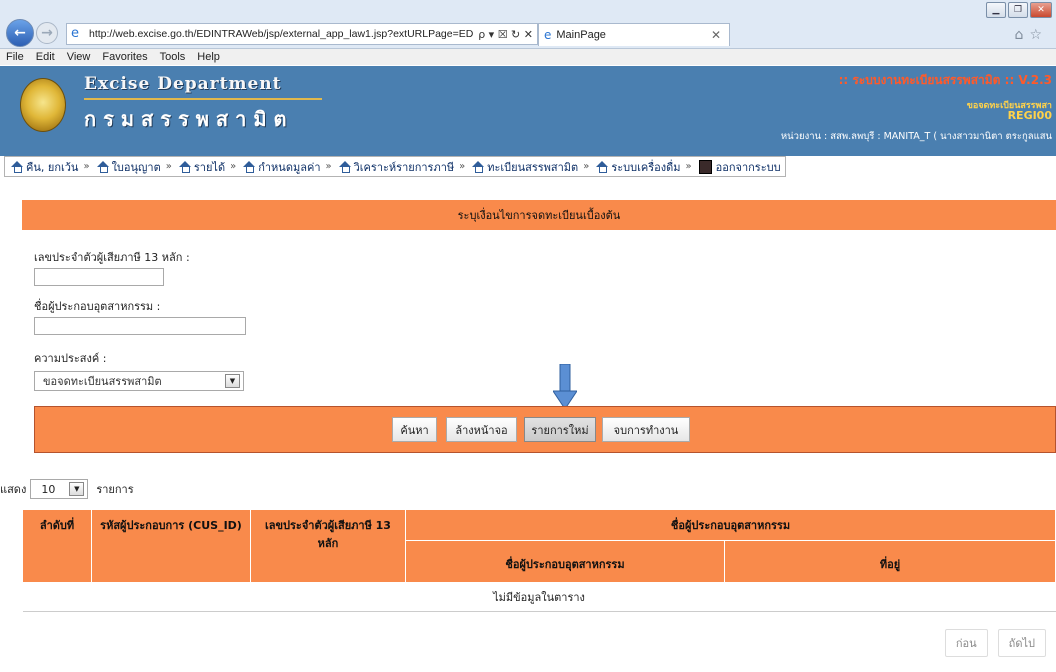 The image size is (1056, 672). I want to click on col-operator-name: ชื่อผู้ประกอบอุตสาหกรรม, so click(565, 561).